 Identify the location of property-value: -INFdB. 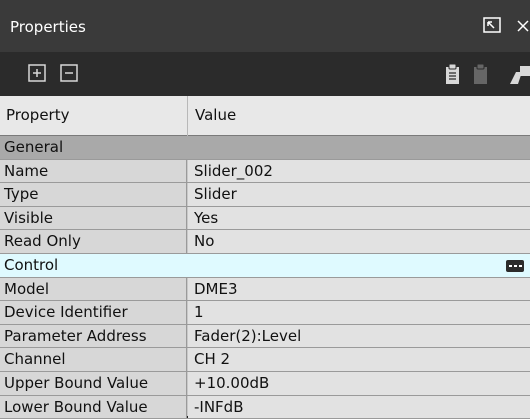
(359, 407).